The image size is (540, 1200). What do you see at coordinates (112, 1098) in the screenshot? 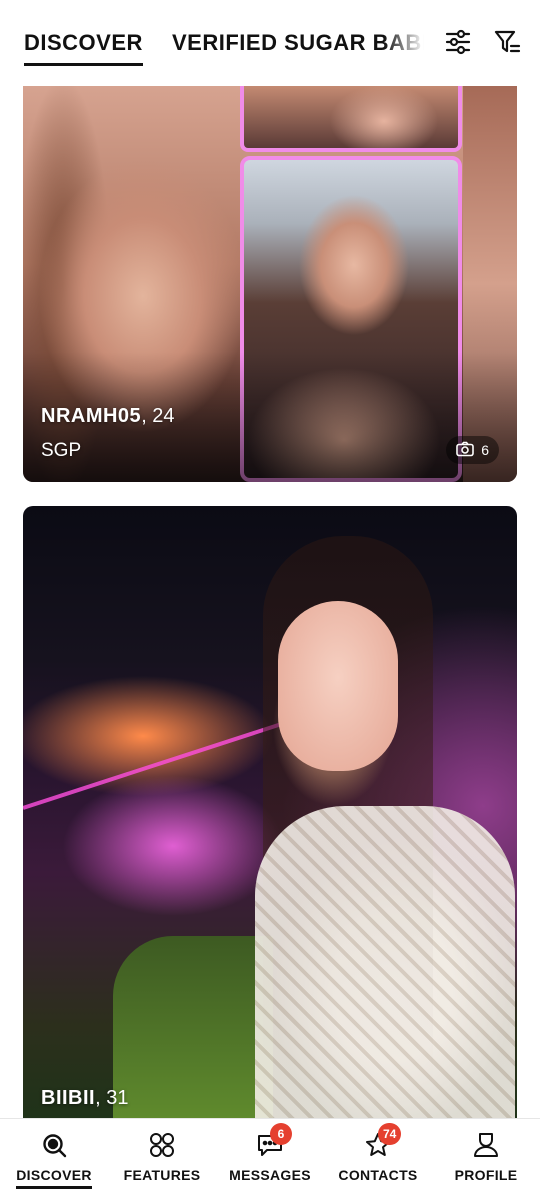
I see `profile-age: , 31` at bounding box center [112, 1098].